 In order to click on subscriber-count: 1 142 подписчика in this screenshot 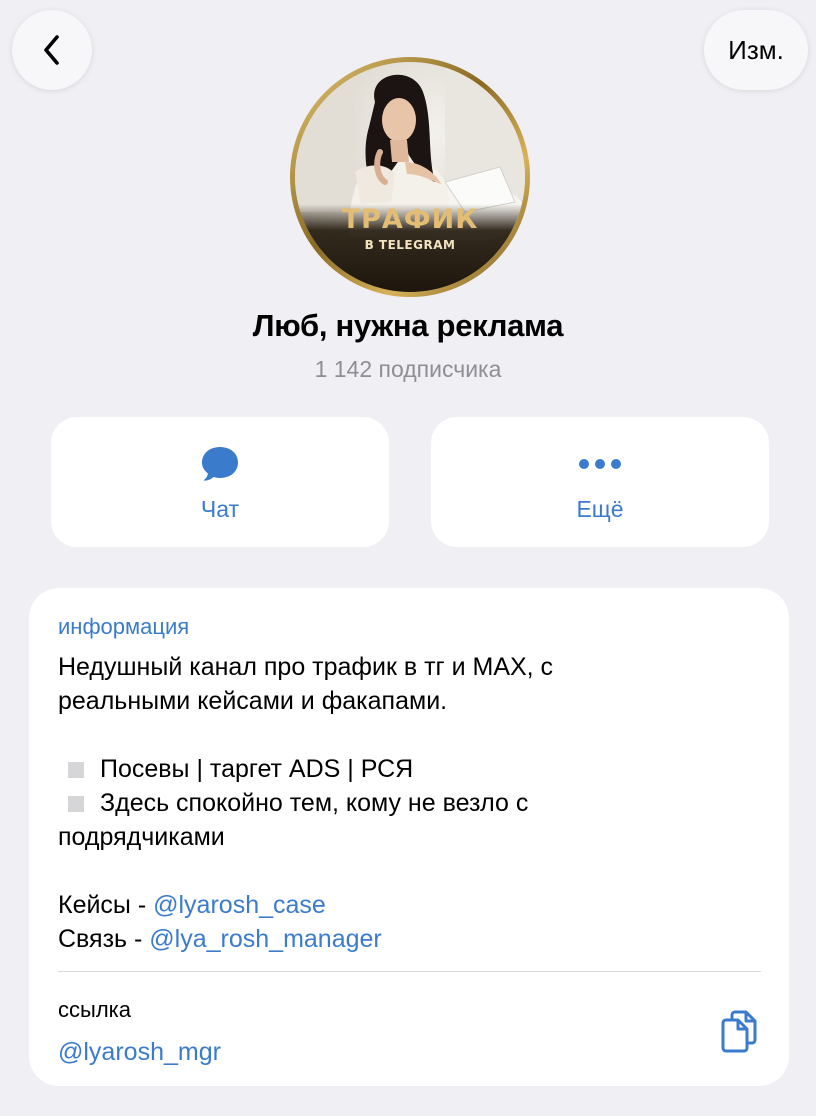, I will do `click(408, 369)`.